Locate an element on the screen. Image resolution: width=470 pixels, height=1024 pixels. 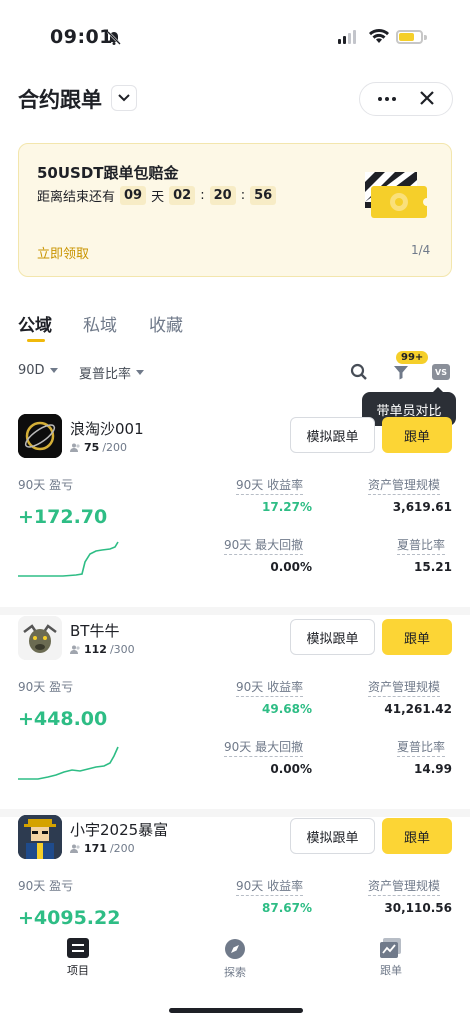
follower-count: 75/200 is located at coordinates (98, 447).